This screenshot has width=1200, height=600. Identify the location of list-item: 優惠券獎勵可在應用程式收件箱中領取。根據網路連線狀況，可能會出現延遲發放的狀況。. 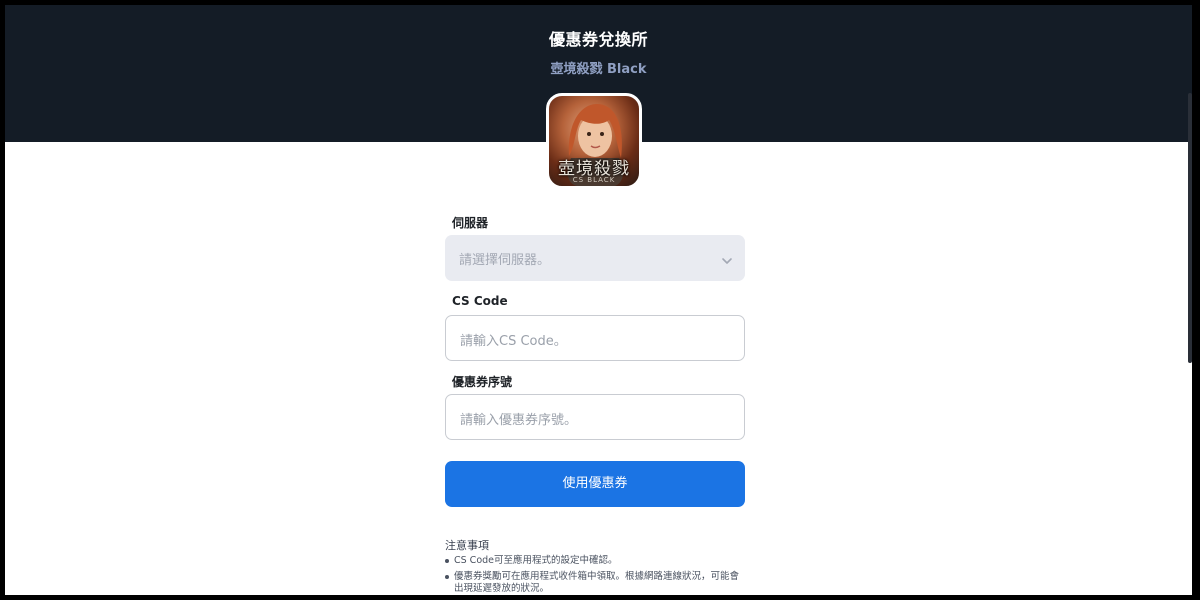
(595, 583).